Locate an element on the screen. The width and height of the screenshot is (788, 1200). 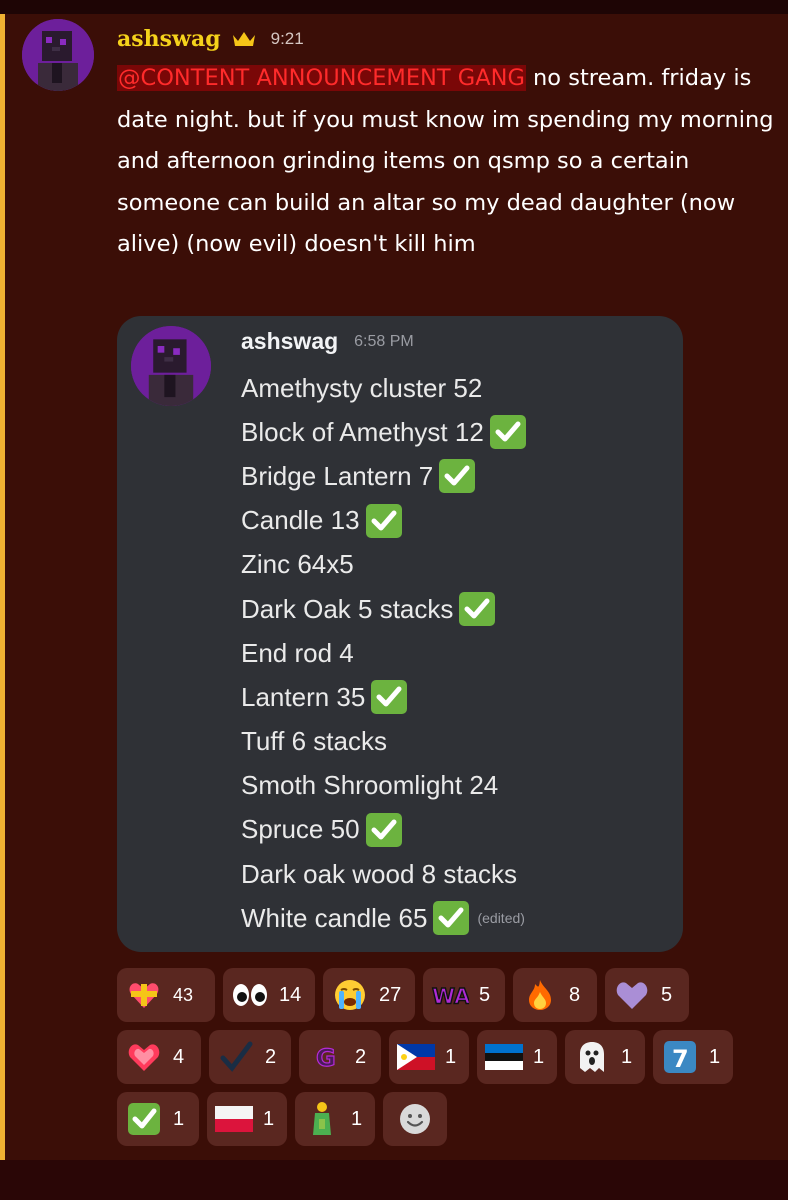
item-text: Amethysty cluster 52 is located at coordinates (362, 387).